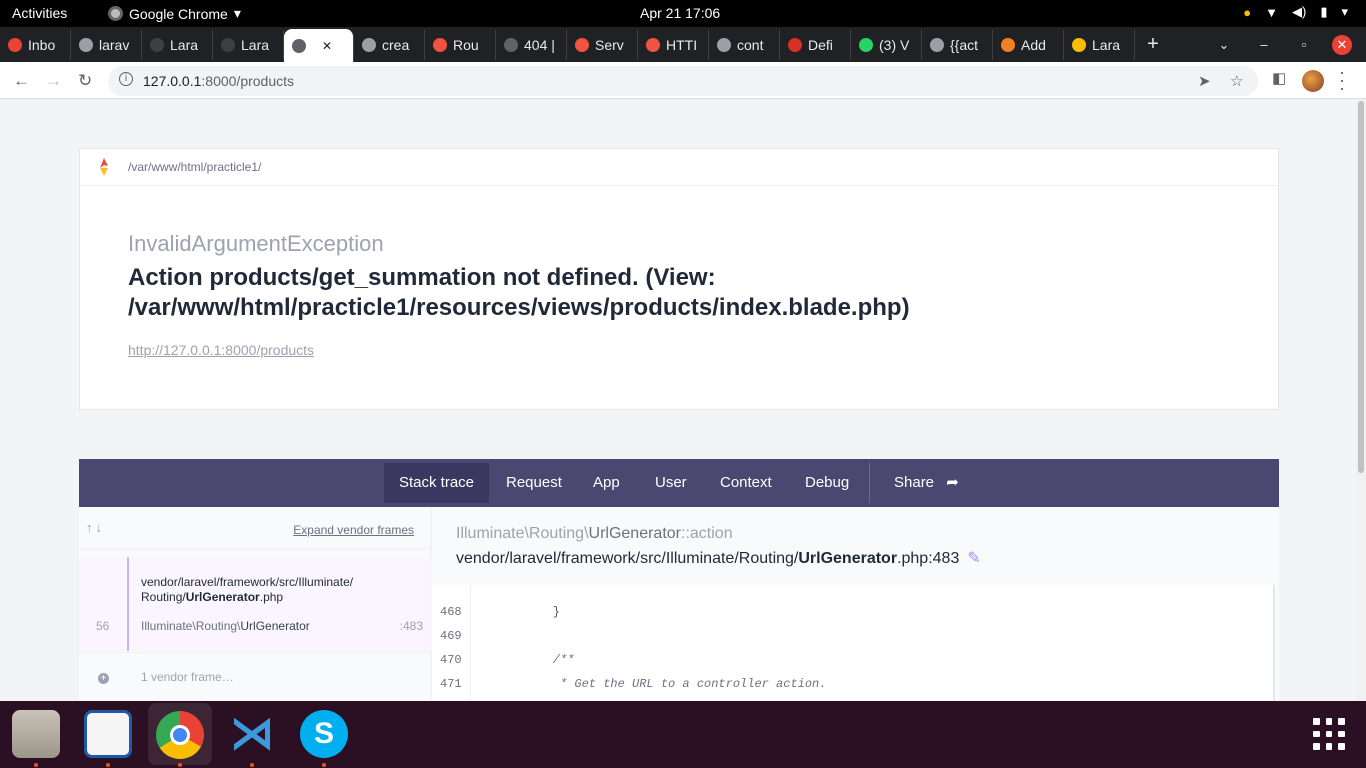 This screenshot has height=768, width=1366. Describe the element at coordinates (602, 45) in the screenshot. I see `browser-tab: Serv` at that location.